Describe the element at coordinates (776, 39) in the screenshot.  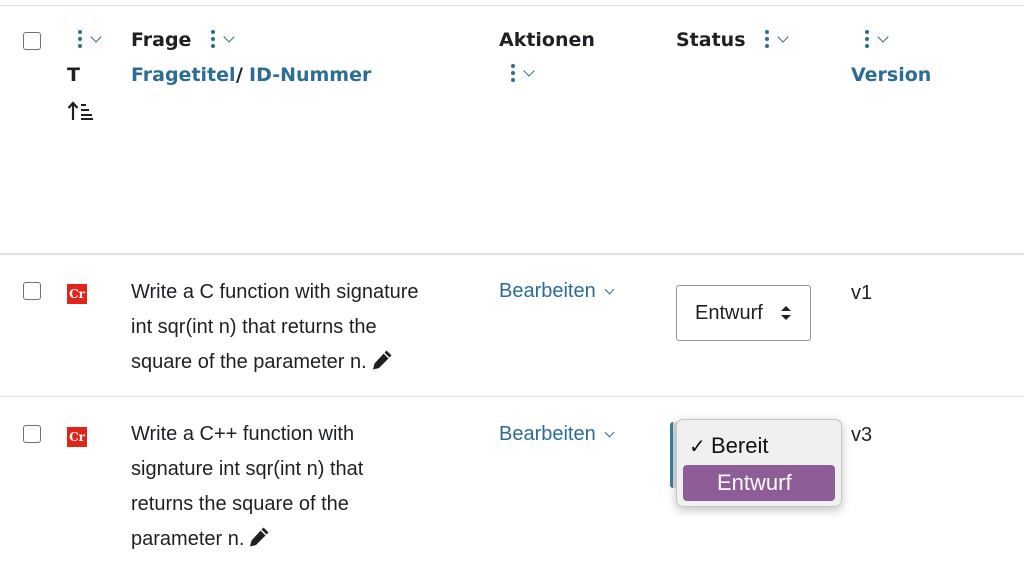
I see `status-column-menu` at that location.